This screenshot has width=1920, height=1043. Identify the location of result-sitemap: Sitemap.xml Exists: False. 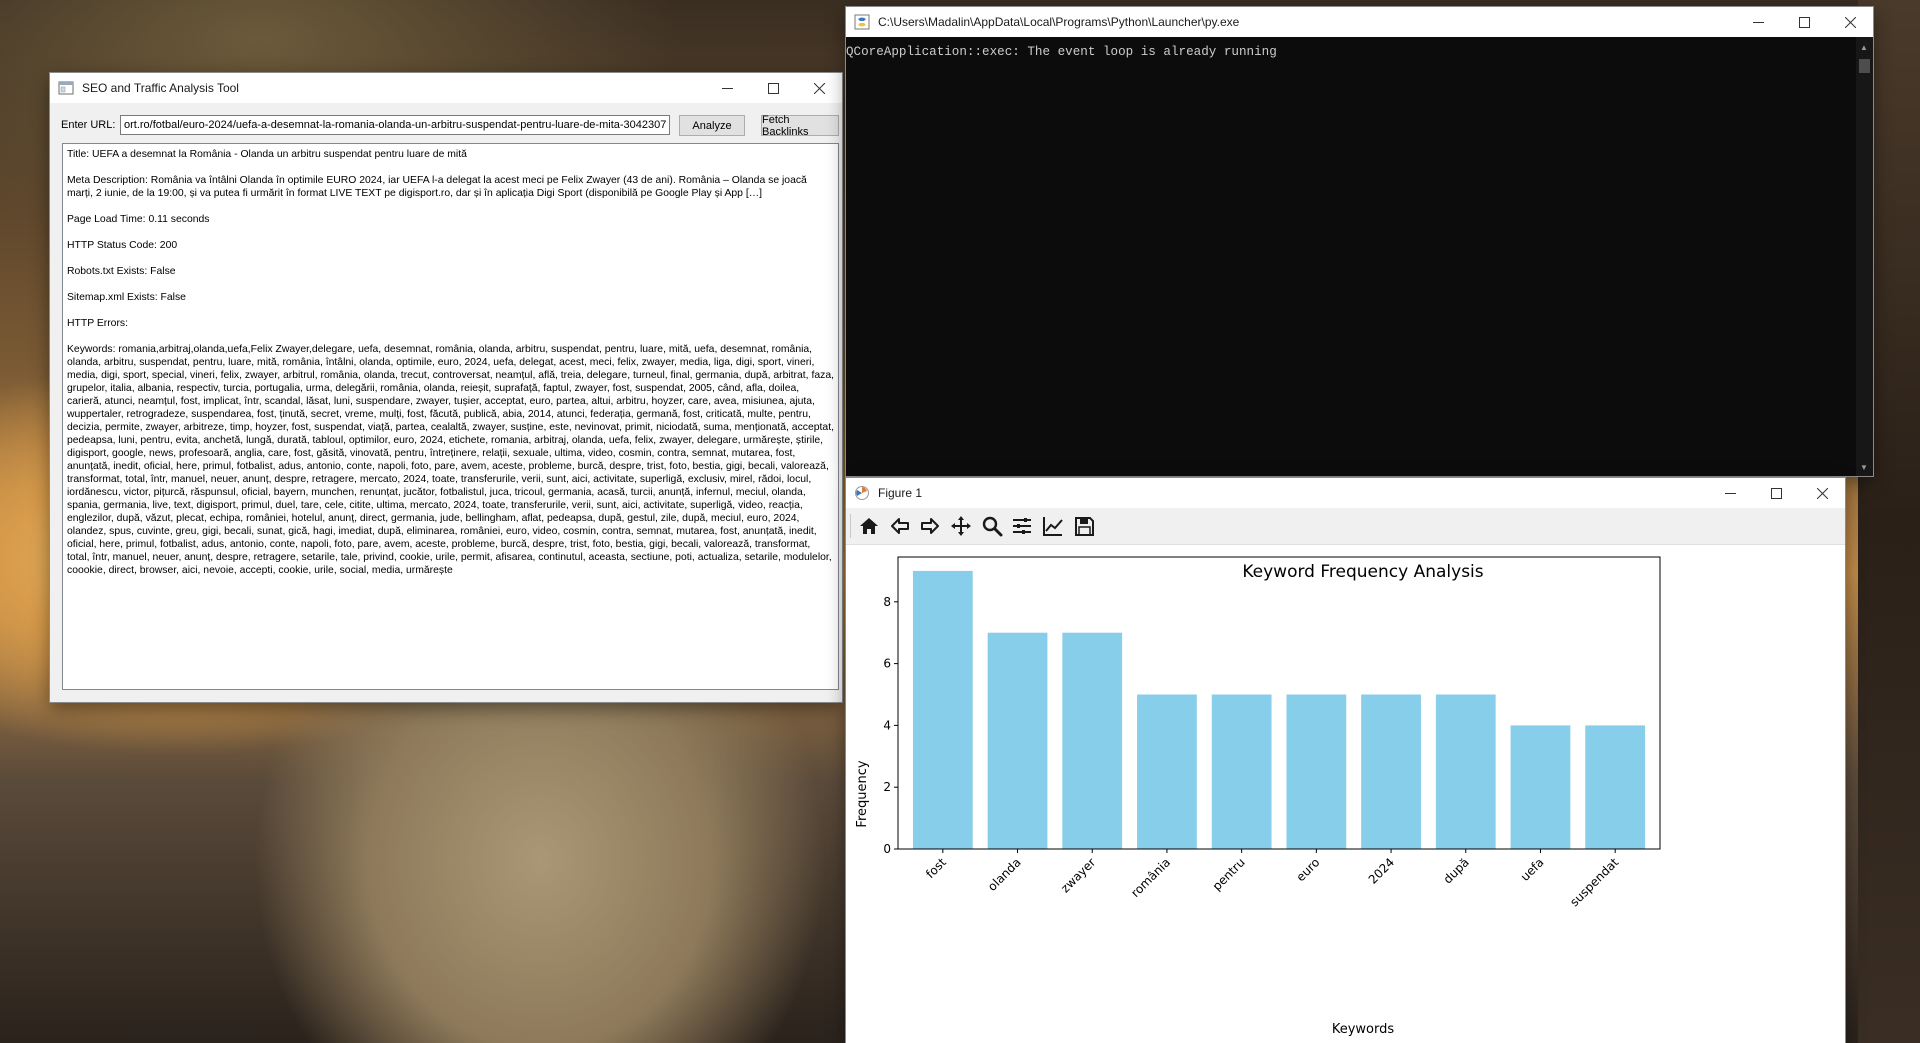
(126, 297).